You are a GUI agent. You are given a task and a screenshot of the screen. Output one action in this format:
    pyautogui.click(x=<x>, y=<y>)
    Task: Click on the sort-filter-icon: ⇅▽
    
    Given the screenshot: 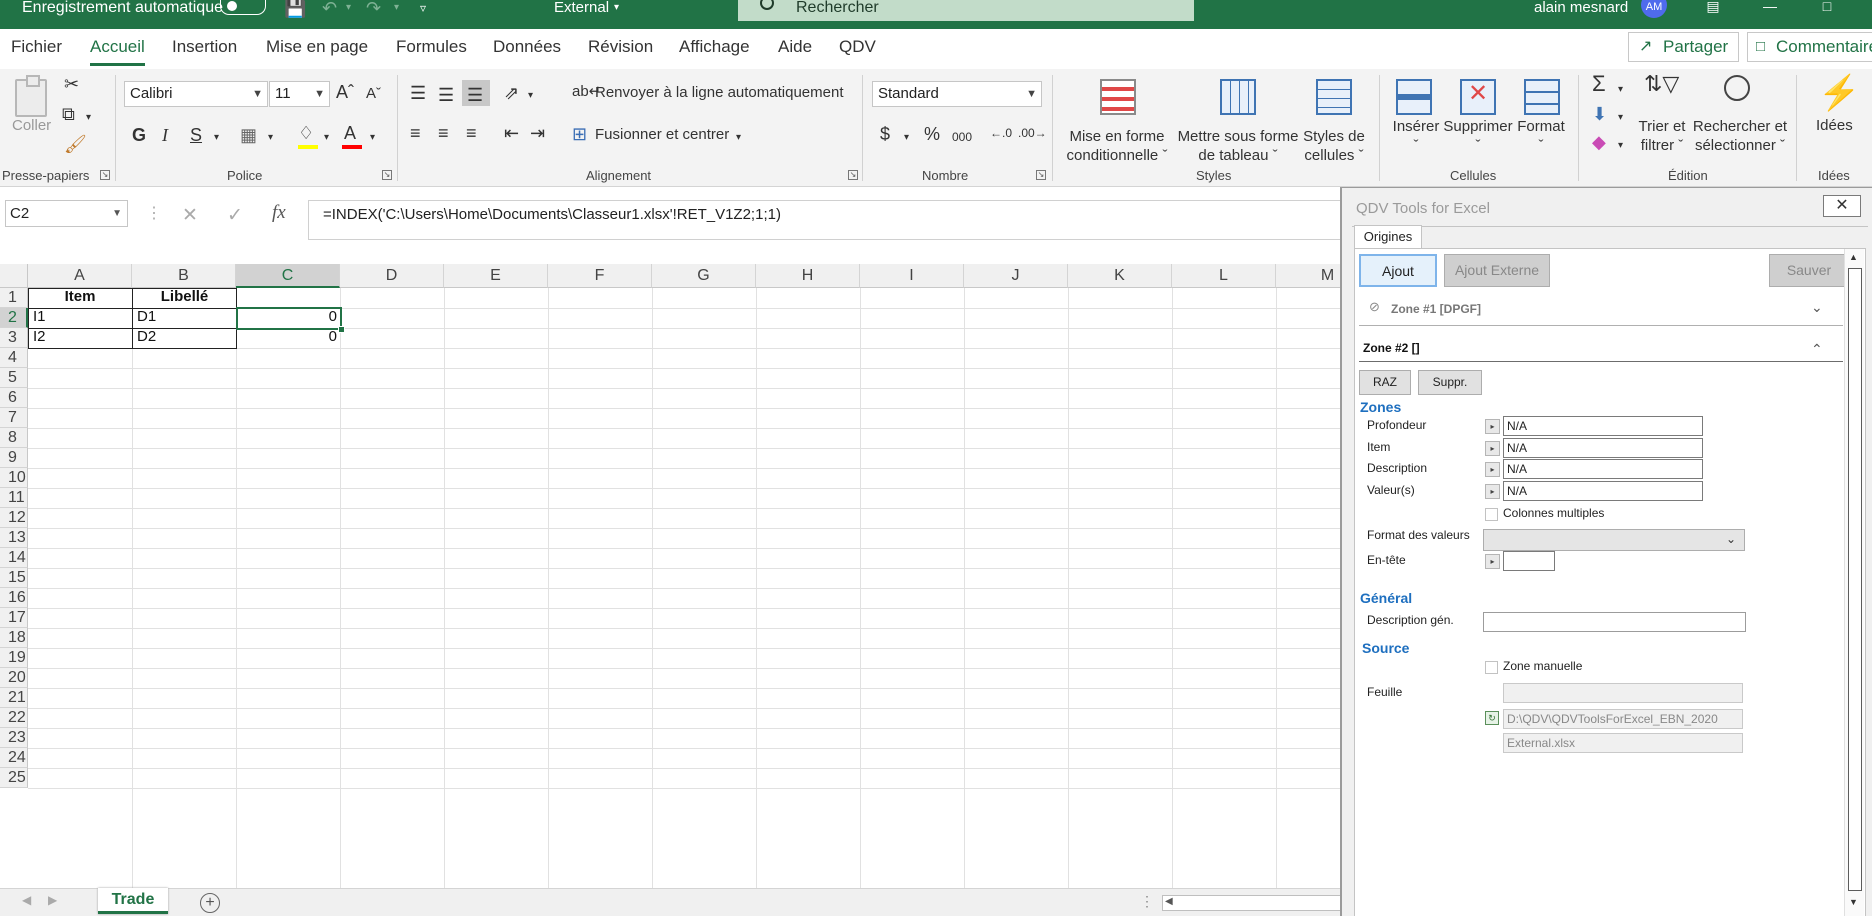 What is the action you would take?
    pyautogui.click(x=1661, y=84)
    